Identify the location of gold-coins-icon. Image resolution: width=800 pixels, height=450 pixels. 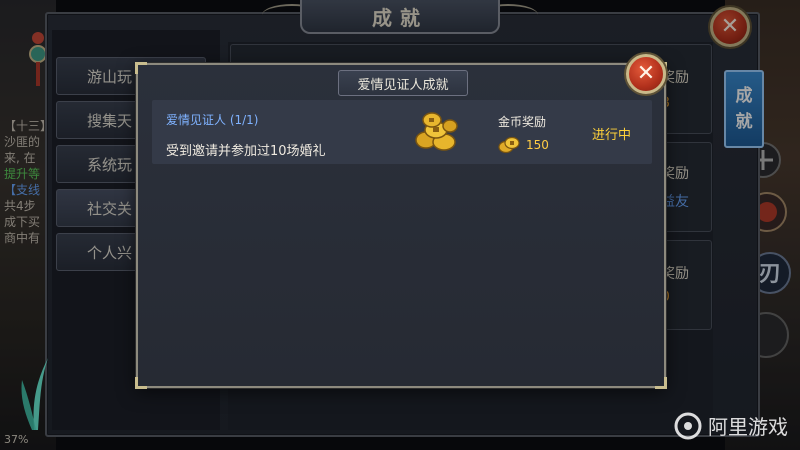
(436, 131).